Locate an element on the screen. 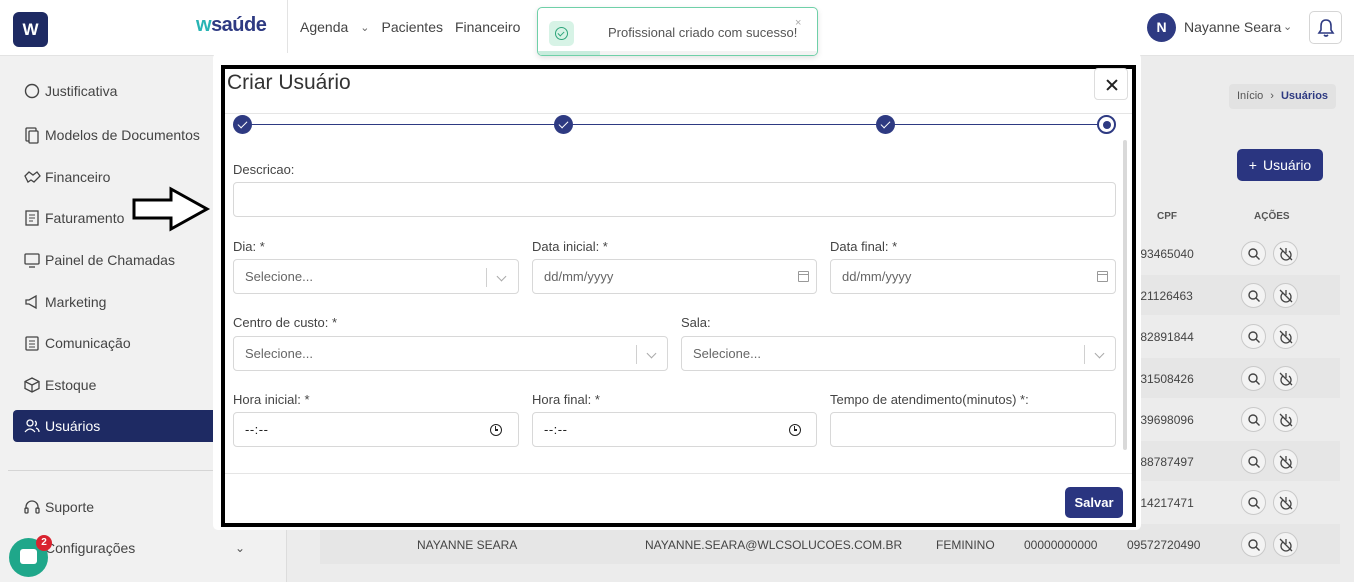 The width and height of the screenshot is (1354, 582). modal-header-divider is located at coordinates (678, 113).